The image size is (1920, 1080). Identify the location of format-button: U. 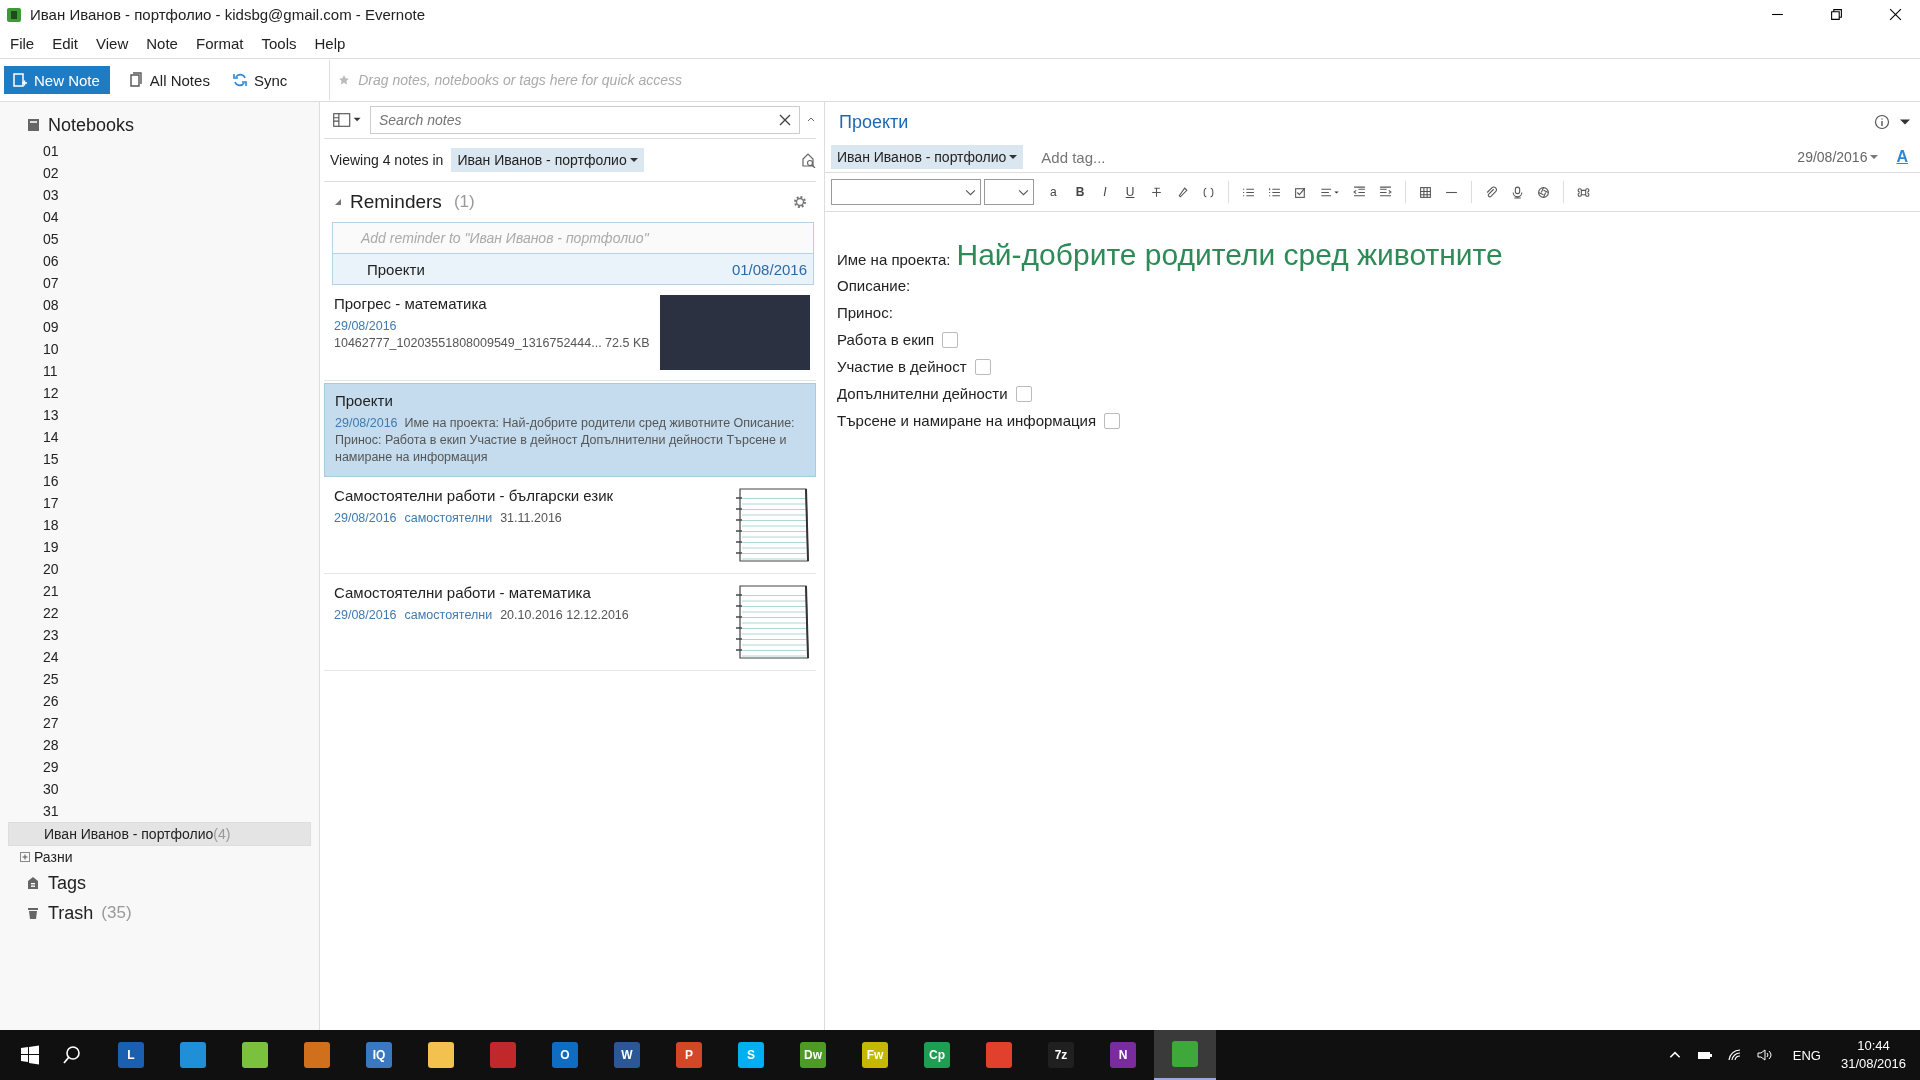
(1130, 192).